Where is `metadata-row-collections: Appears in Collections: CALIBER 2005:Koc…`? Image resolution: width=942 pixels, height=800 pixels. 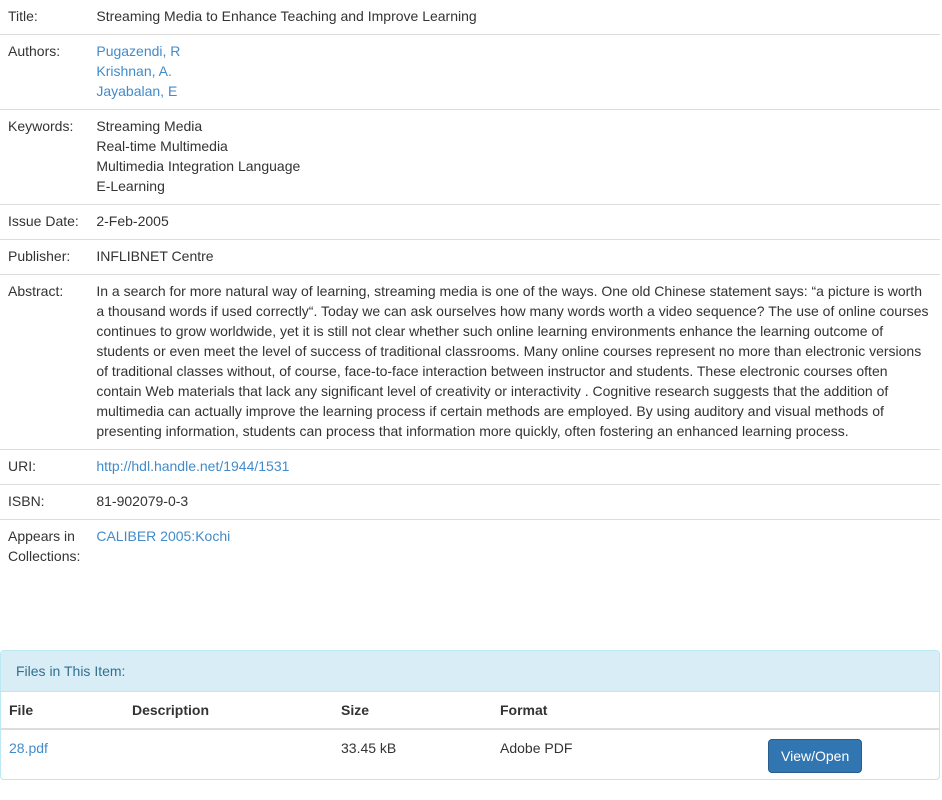 metadata-row-collections: Appears in Collections: CALIBER 2005:Koc… is located at coordinates (470, 546).